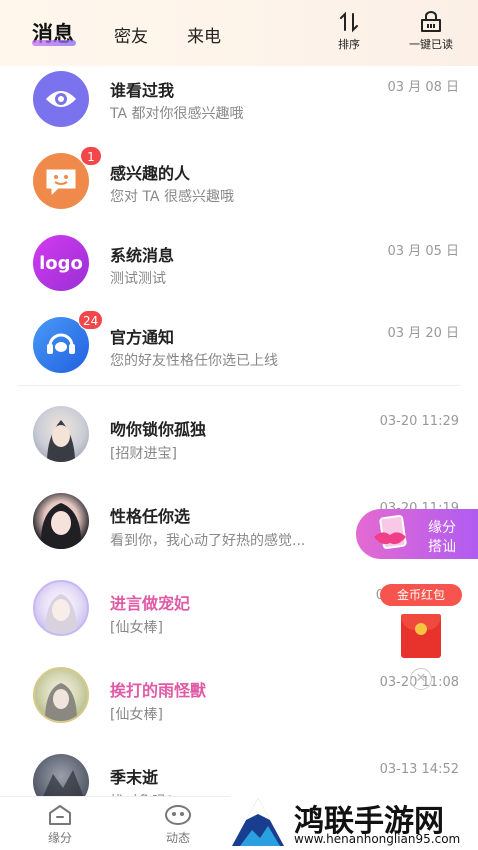 This screenshot has height=850, width=478. I want to click on nav-item-moments: 动态, so click(178, 824).